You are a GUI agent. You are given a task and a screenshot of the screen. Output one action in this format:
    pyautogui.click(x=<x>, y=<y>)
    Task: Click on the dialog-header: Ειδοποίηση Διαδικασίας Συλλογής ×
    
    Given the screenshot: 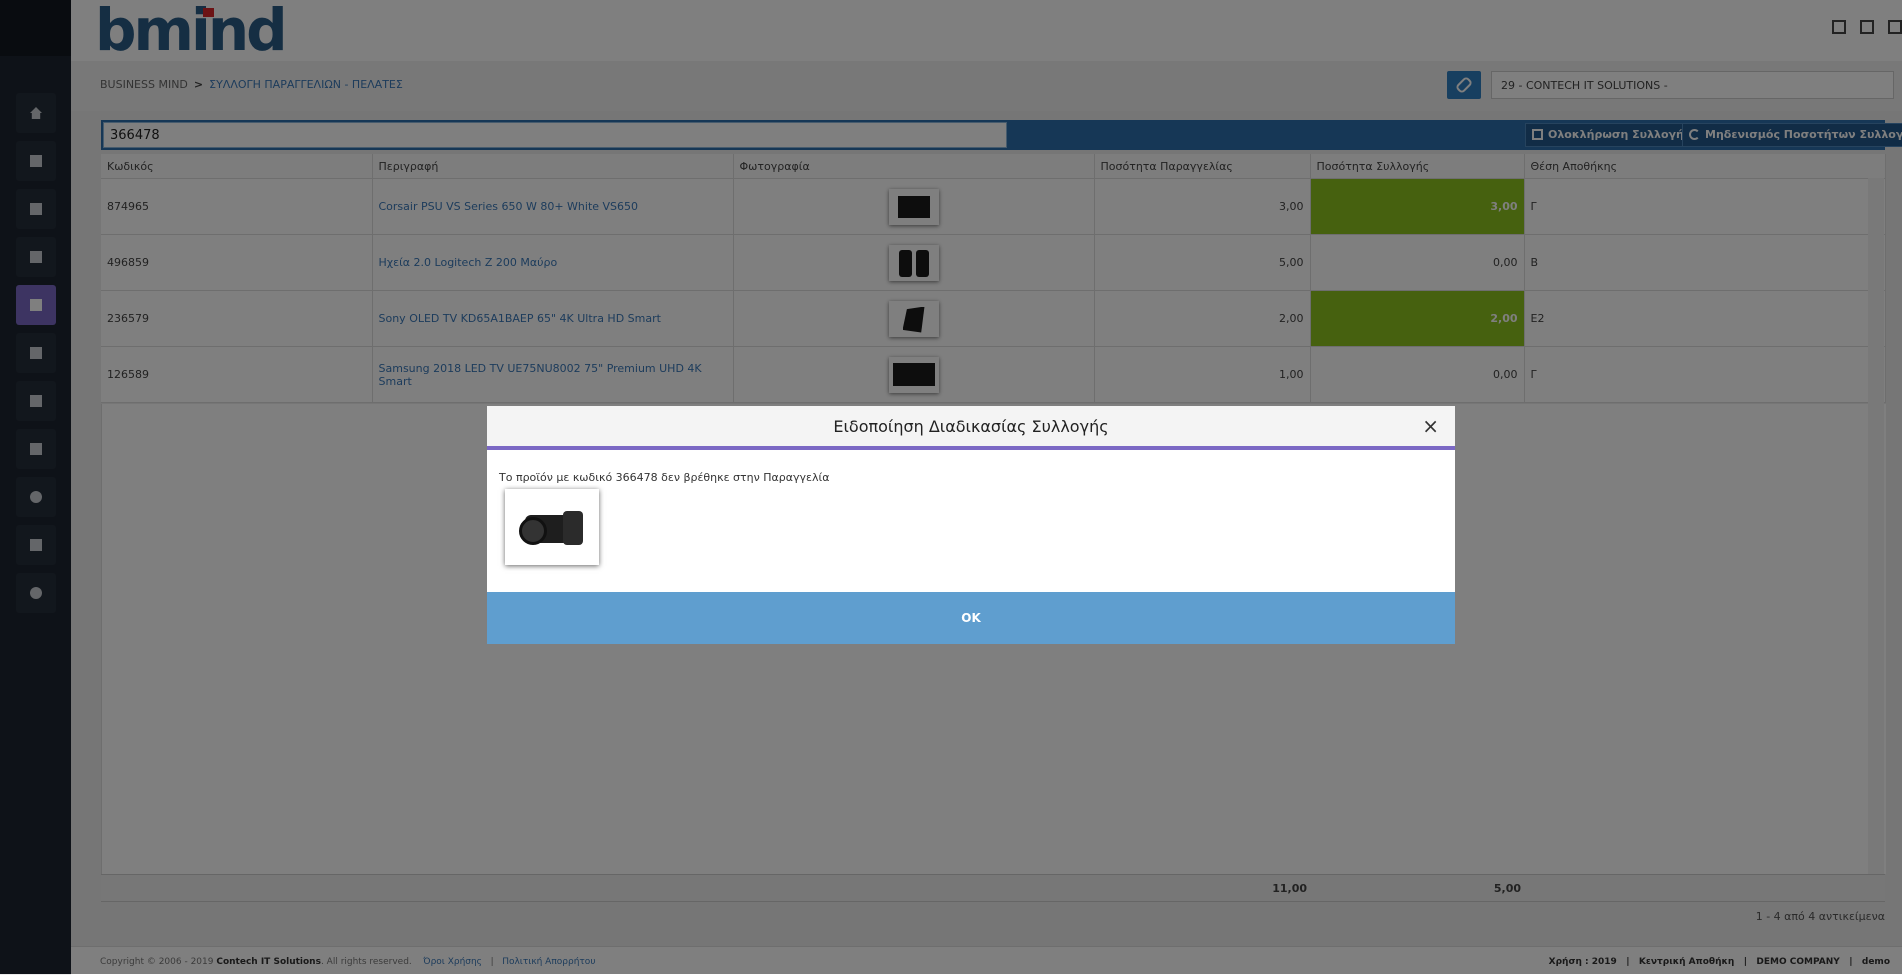 What is the action you would take?
    pyautogui.click(x=971, y=428)
    